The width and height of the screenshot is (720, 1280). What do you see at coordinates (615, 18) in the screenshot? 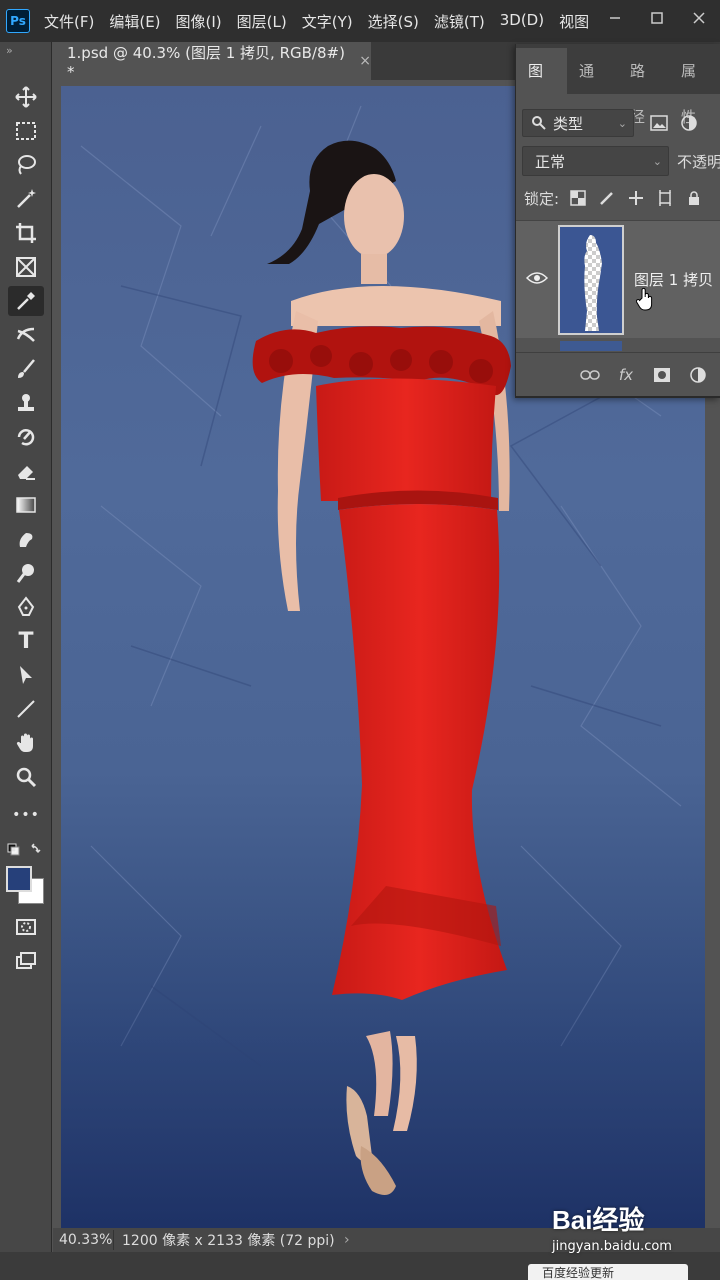
I see `minimize-icon` at bounding box center [615, 18].